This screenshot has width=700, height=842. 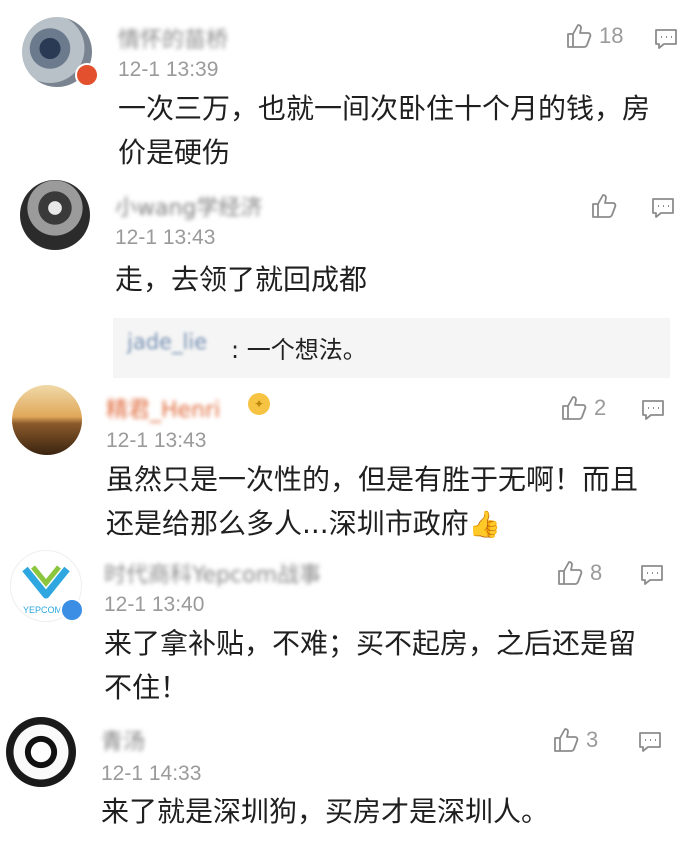 I want to click on comment-text-line: 来了就是深圳狗，买房才是深圳人。, so click(x=325, y=811).